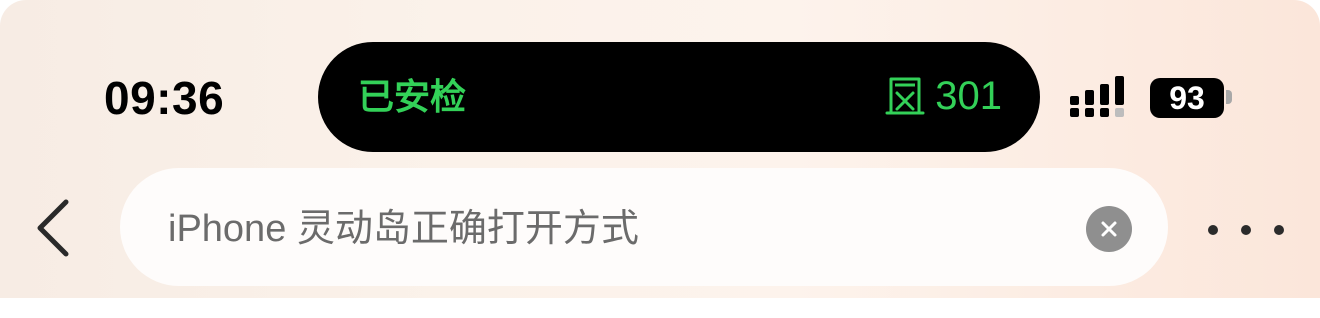 This screenshot has width=1320, height=318. I want to click on search-input: iPhone 灵动岛正确打开方式, so click(403, 229).